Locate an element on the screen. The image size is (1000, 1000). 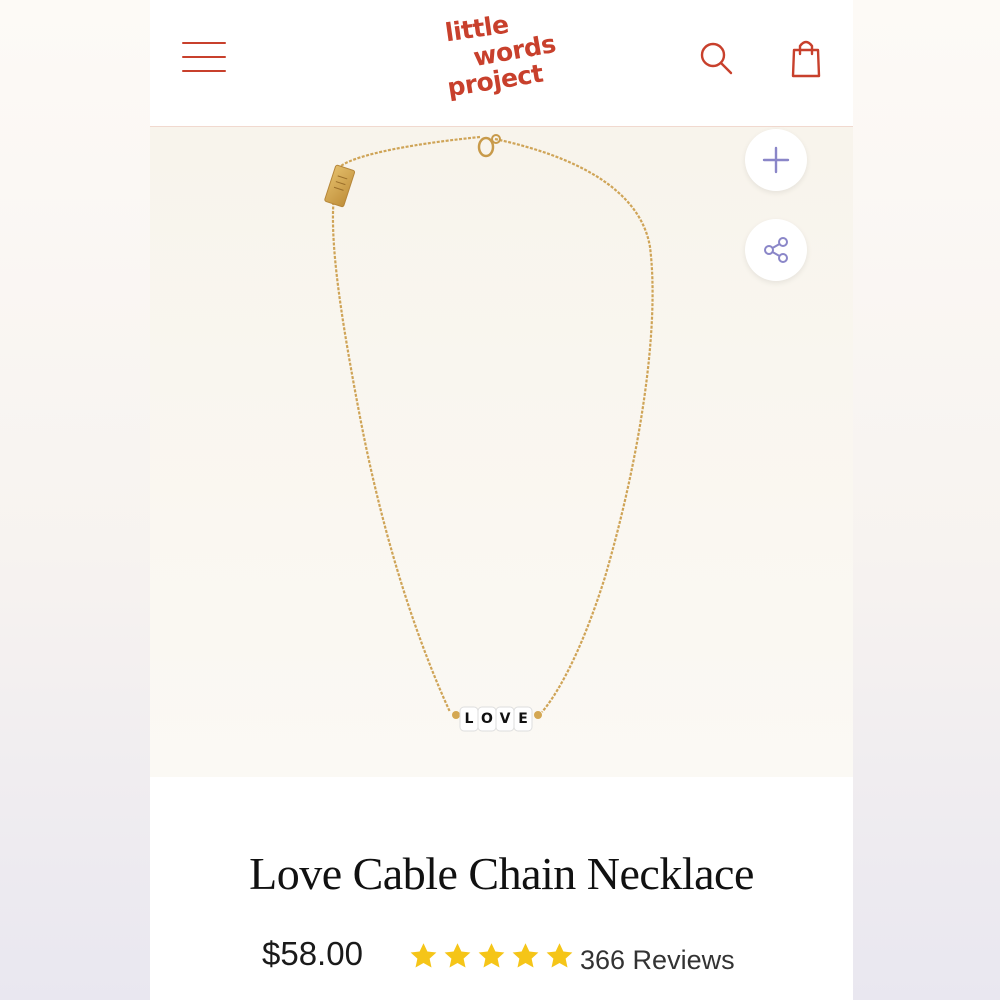
menu-button is located at coordinates (204, 58).